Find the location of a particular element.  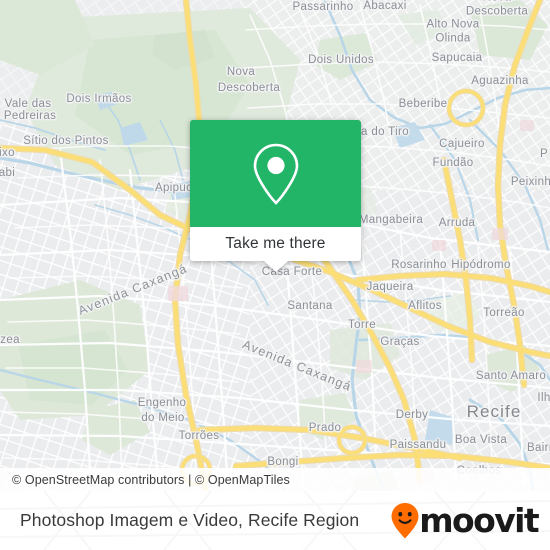

callout-action-bar: Take me there is located at coordinates (275, 244).